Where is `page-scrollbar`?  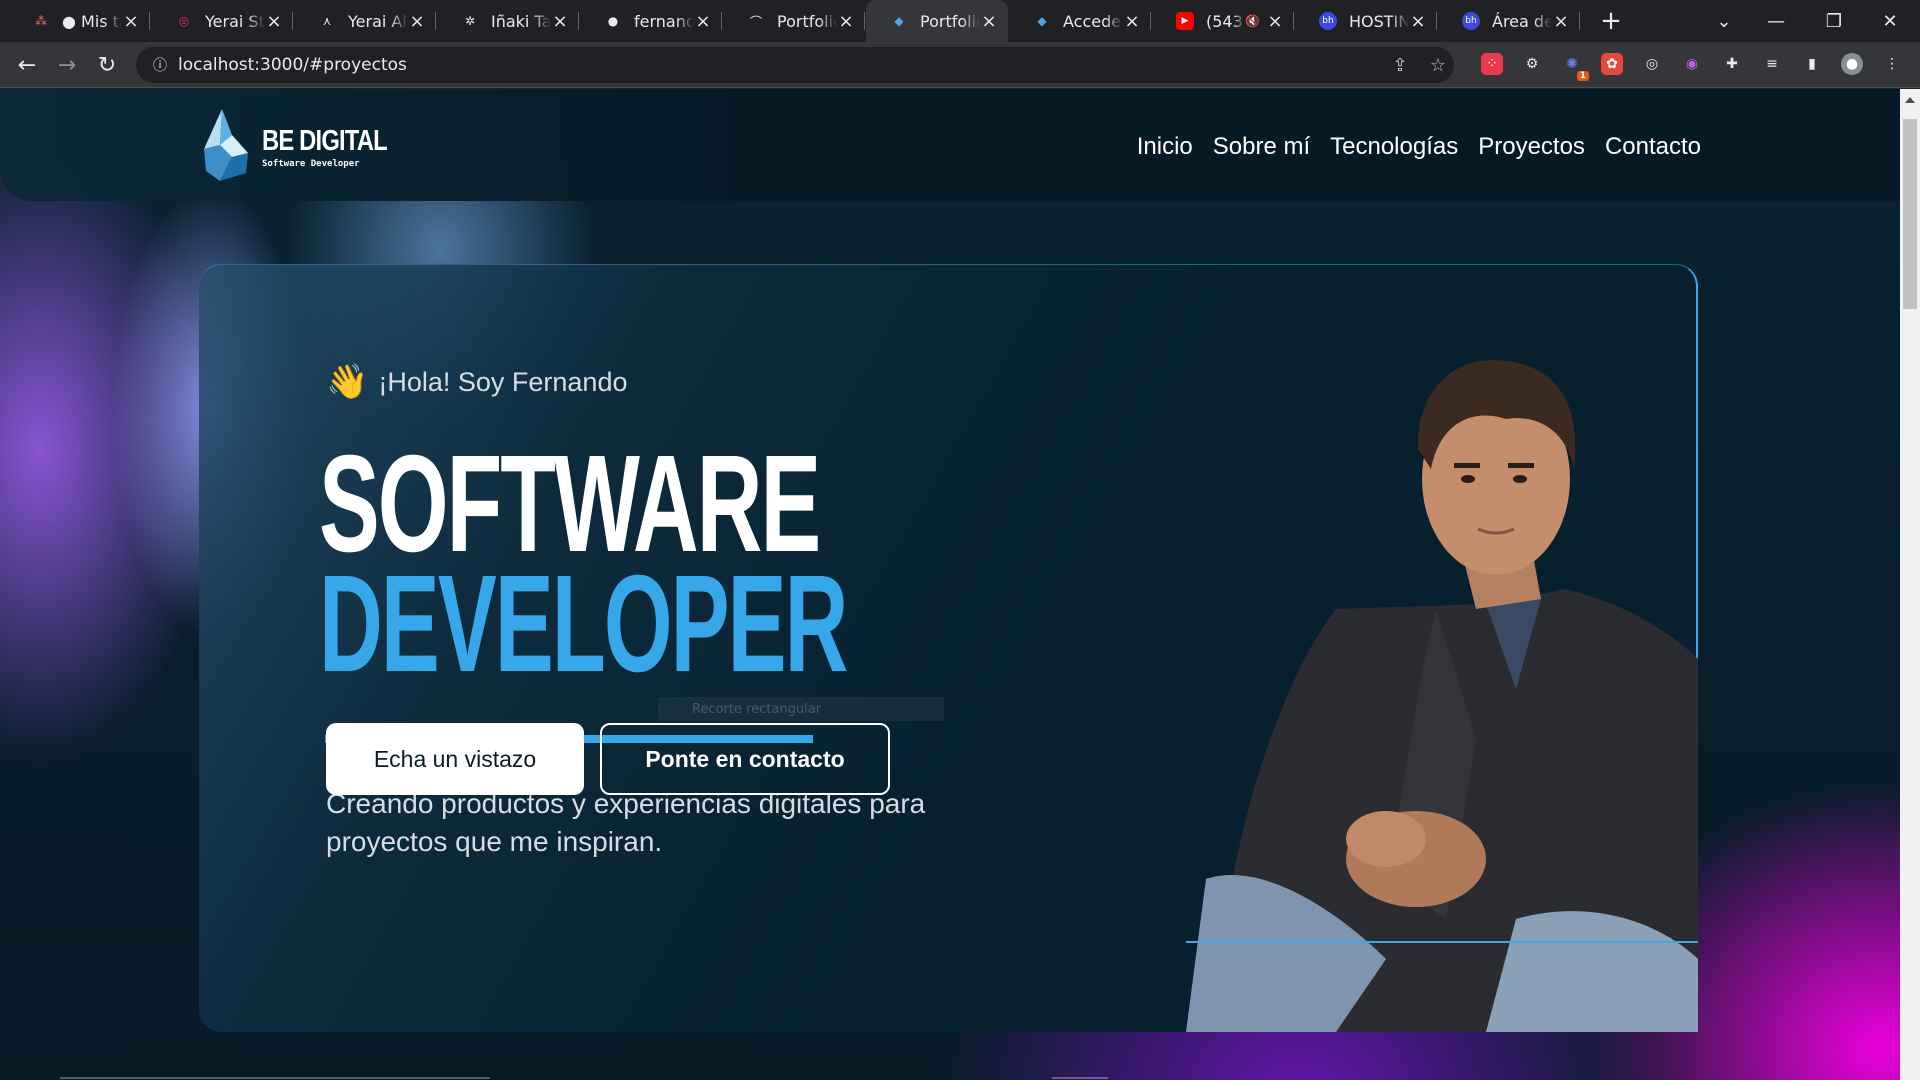 page-scrollbar is located at coordinates (1910, 584).